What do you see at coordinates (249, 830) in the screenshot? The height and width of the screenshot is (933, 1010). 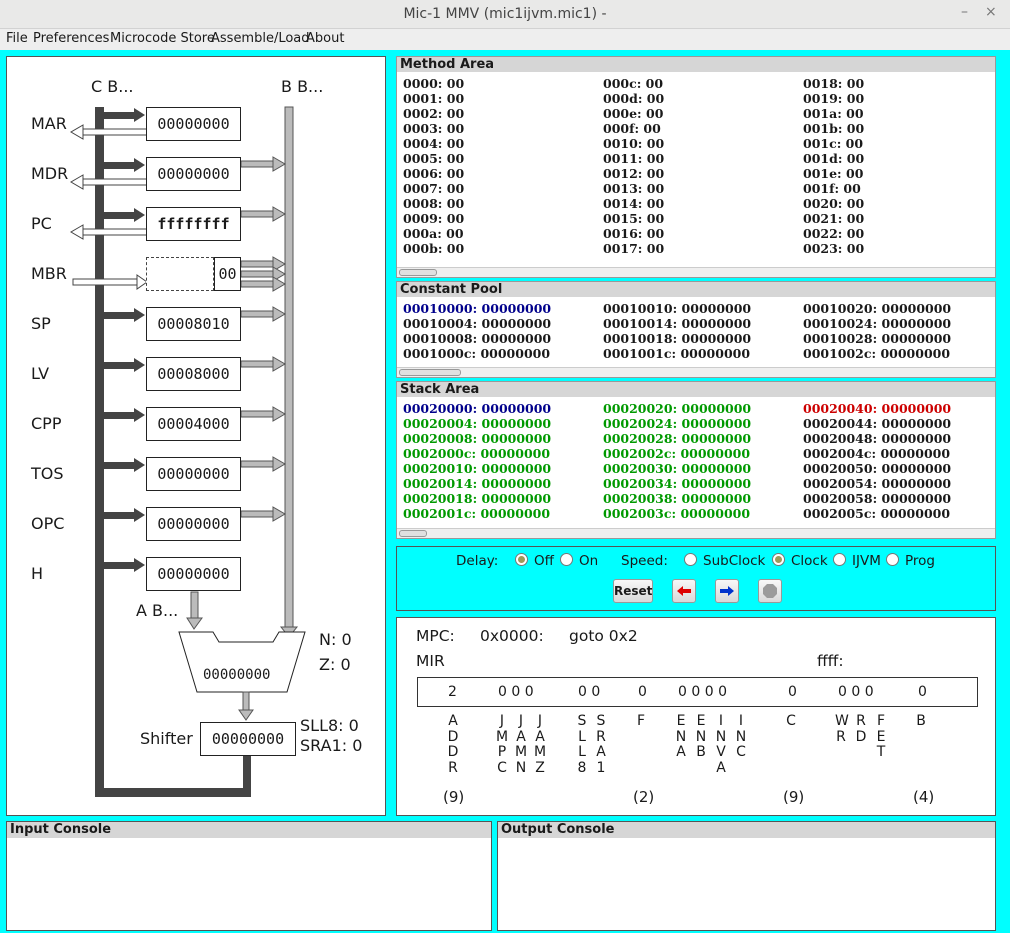 I see `input-console-title: Input Console` at bounding box center [249, 830].